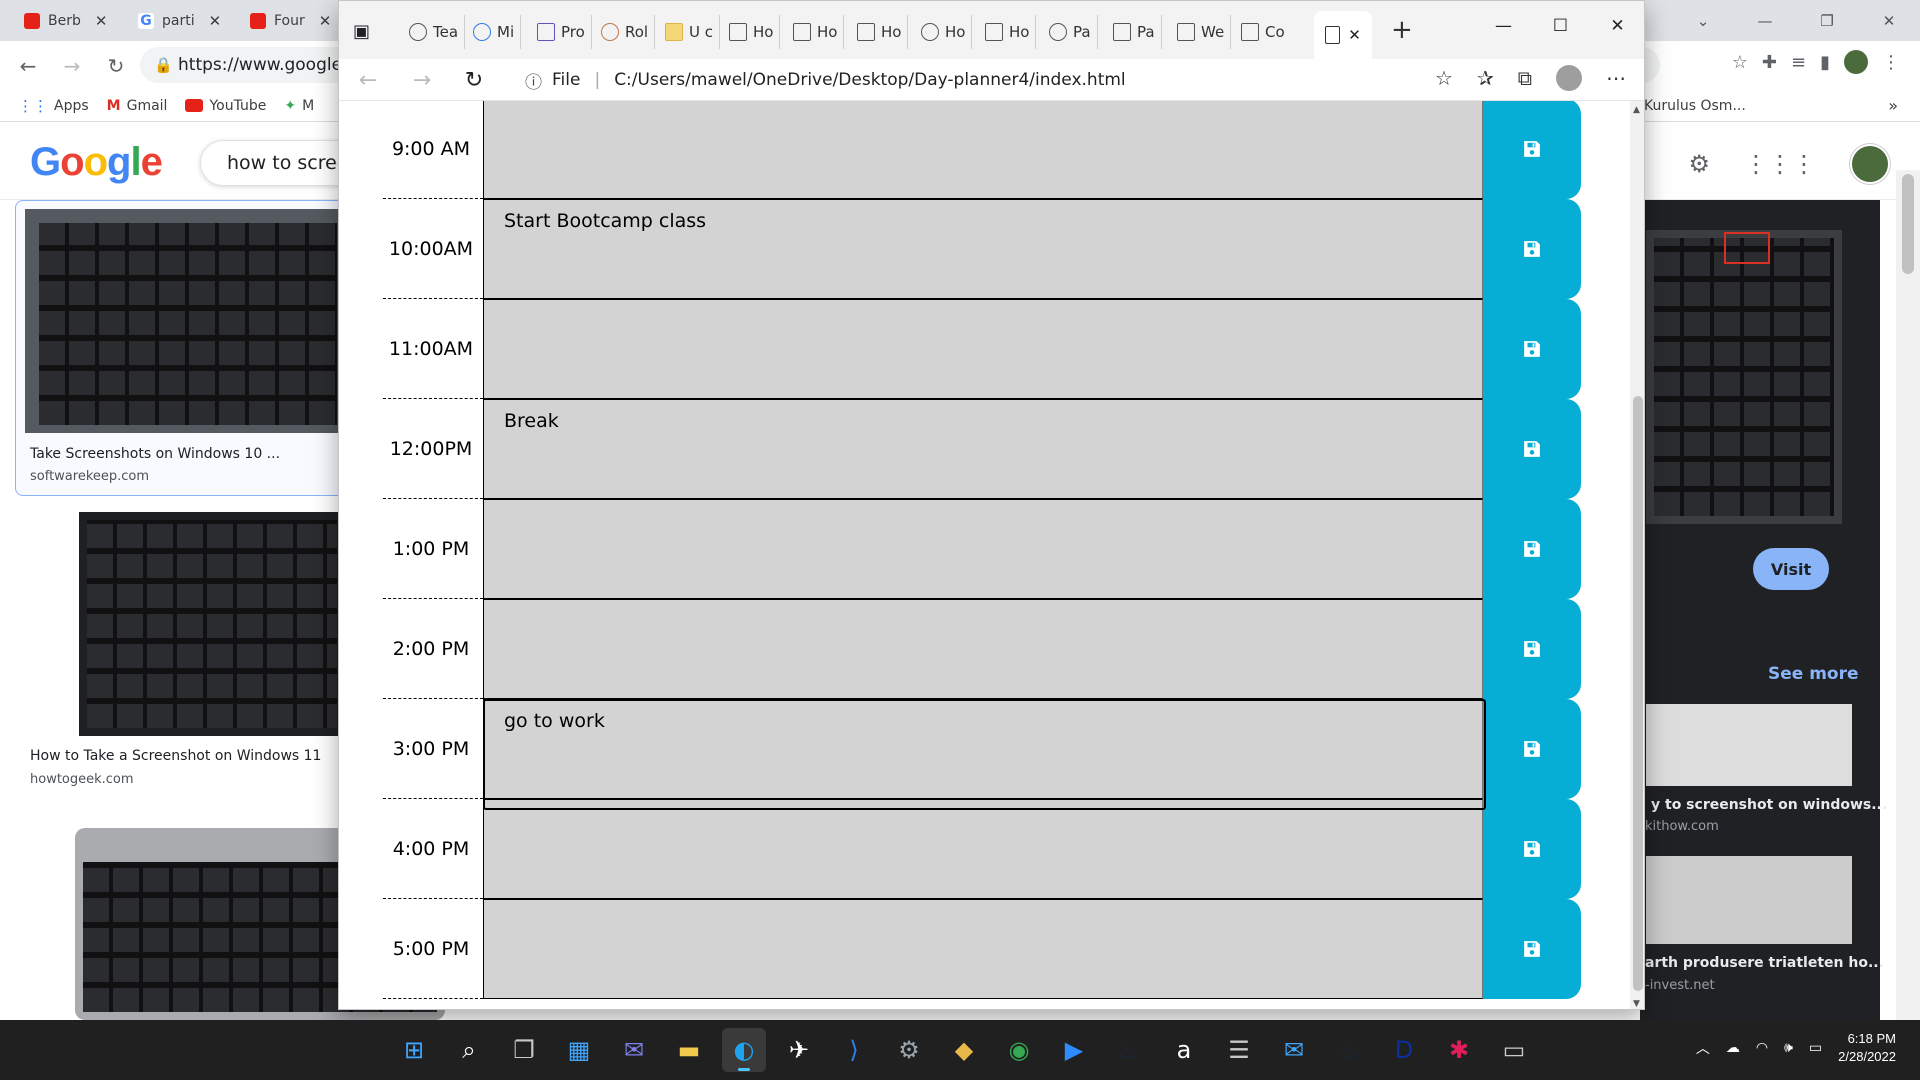 Image resolution: width=1920 pixels, height=1080 pixels. Describe the element at coordinates (1867, 1048) in the screenshot. I see `clock: 6:18 PM 2/28/2022` at that location.